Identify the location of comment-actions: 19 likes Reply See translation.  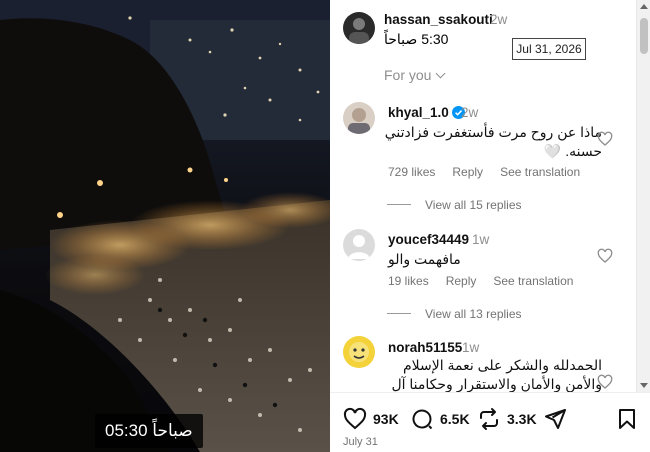
(489, 281).